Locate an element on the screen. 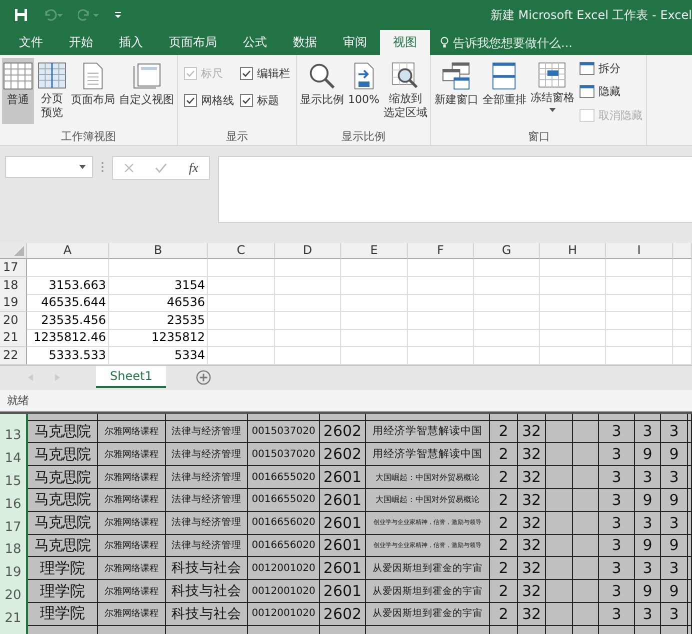 Image resolution: width=692 pixels, height=634 pixels. column-header: C is located at coordinates (241, 251).